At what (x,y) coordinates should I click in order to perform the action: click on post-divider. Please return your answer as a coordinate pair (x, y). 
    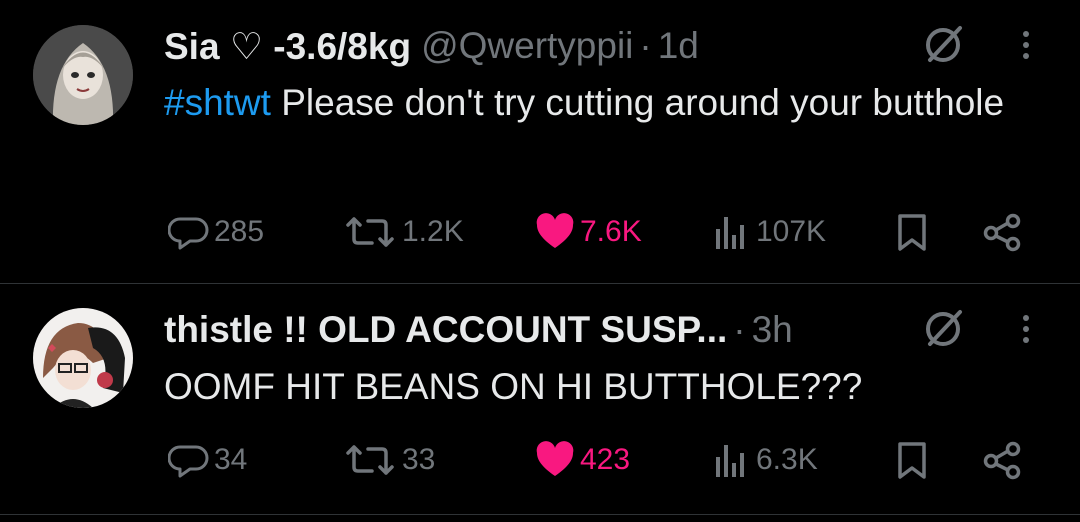
    Looking at the image, I should click on (540, 514).